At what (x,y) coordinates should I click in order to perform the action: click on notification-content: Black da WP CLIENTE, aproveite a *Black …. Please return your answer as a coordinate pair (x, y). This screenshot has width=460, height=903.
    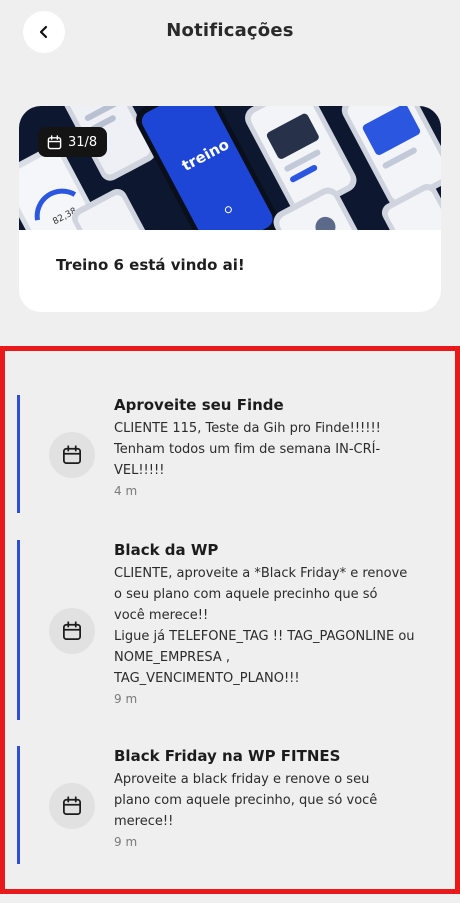
    Looking at the image, I should click on (271, 624).